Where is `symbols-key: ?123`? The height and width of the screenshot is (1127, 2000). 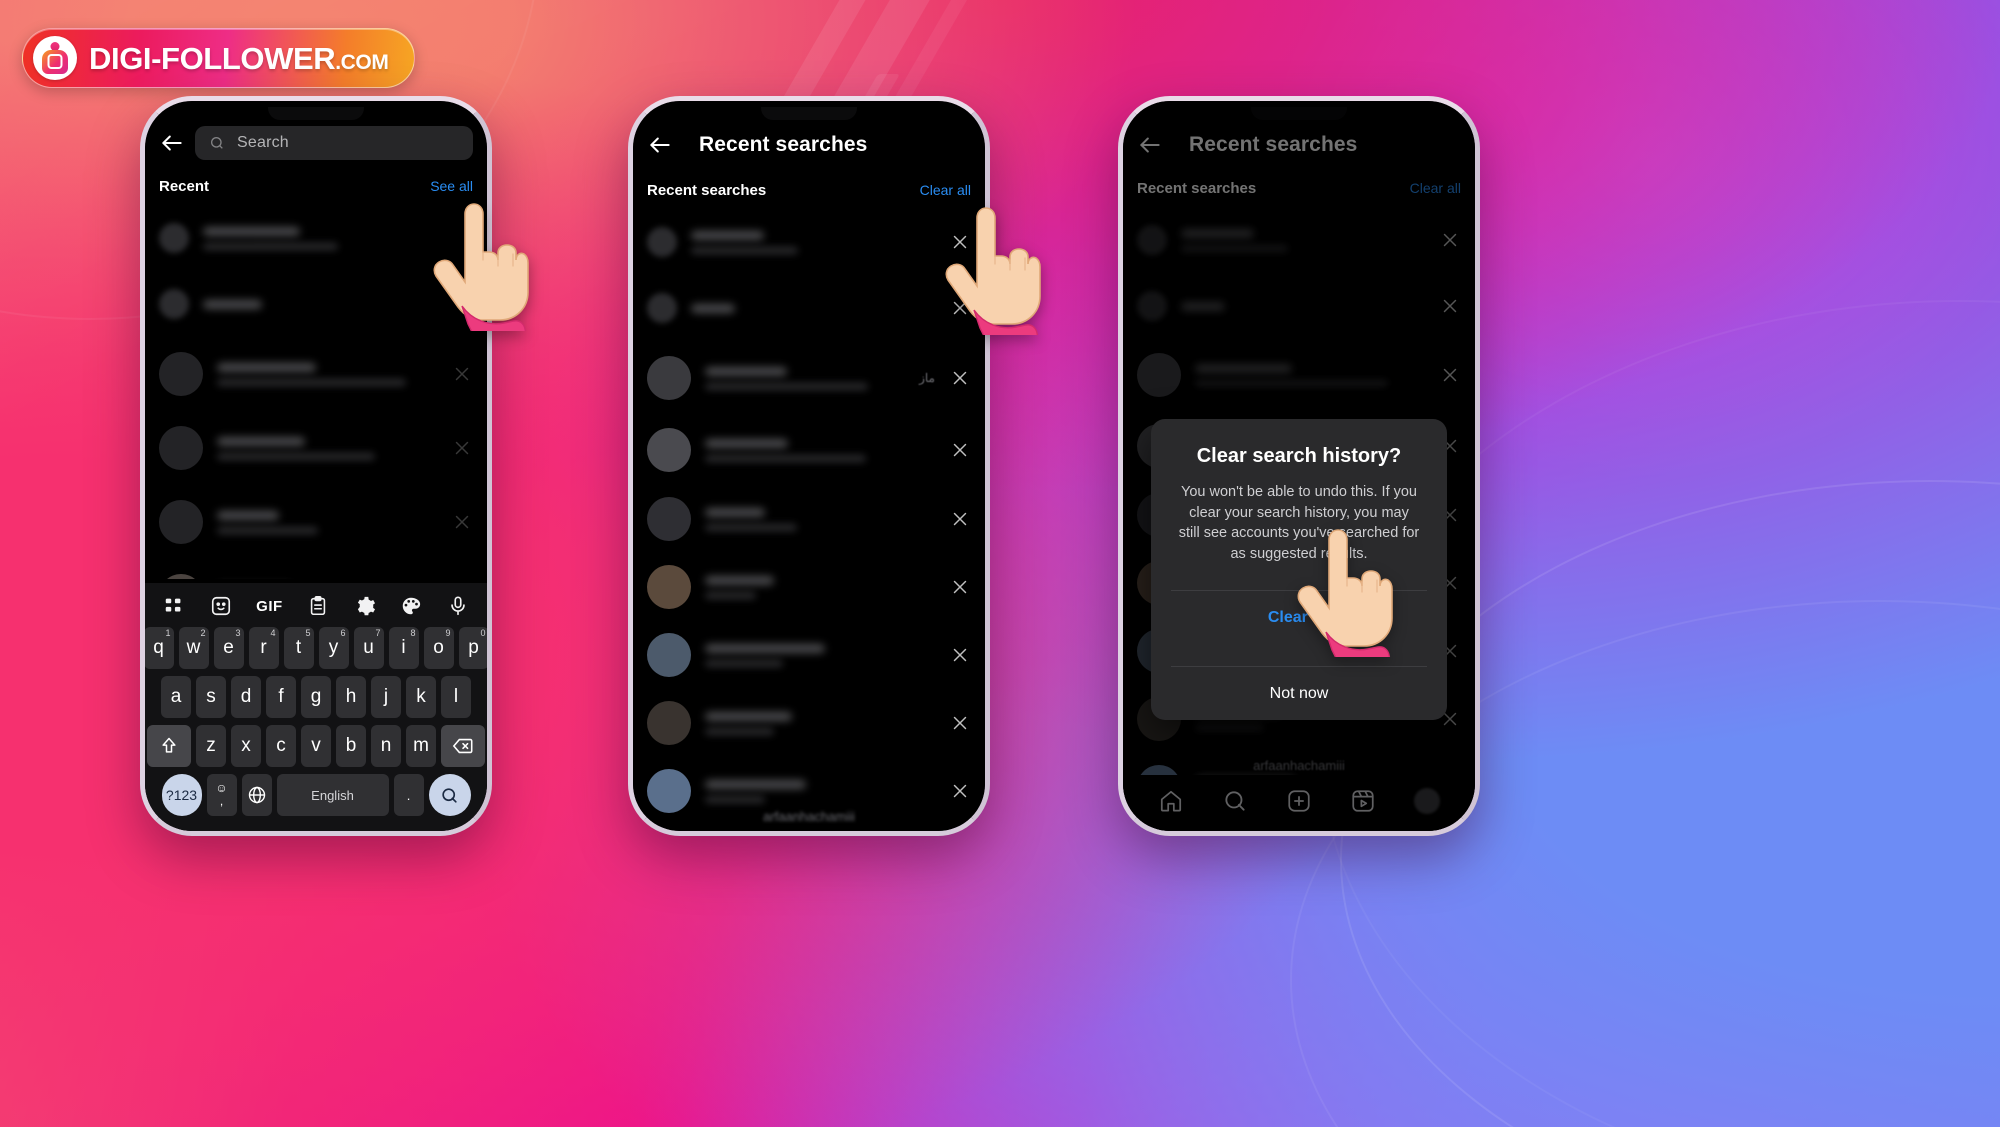
symbols-key: ?123 is located at coordinates (181, 795).